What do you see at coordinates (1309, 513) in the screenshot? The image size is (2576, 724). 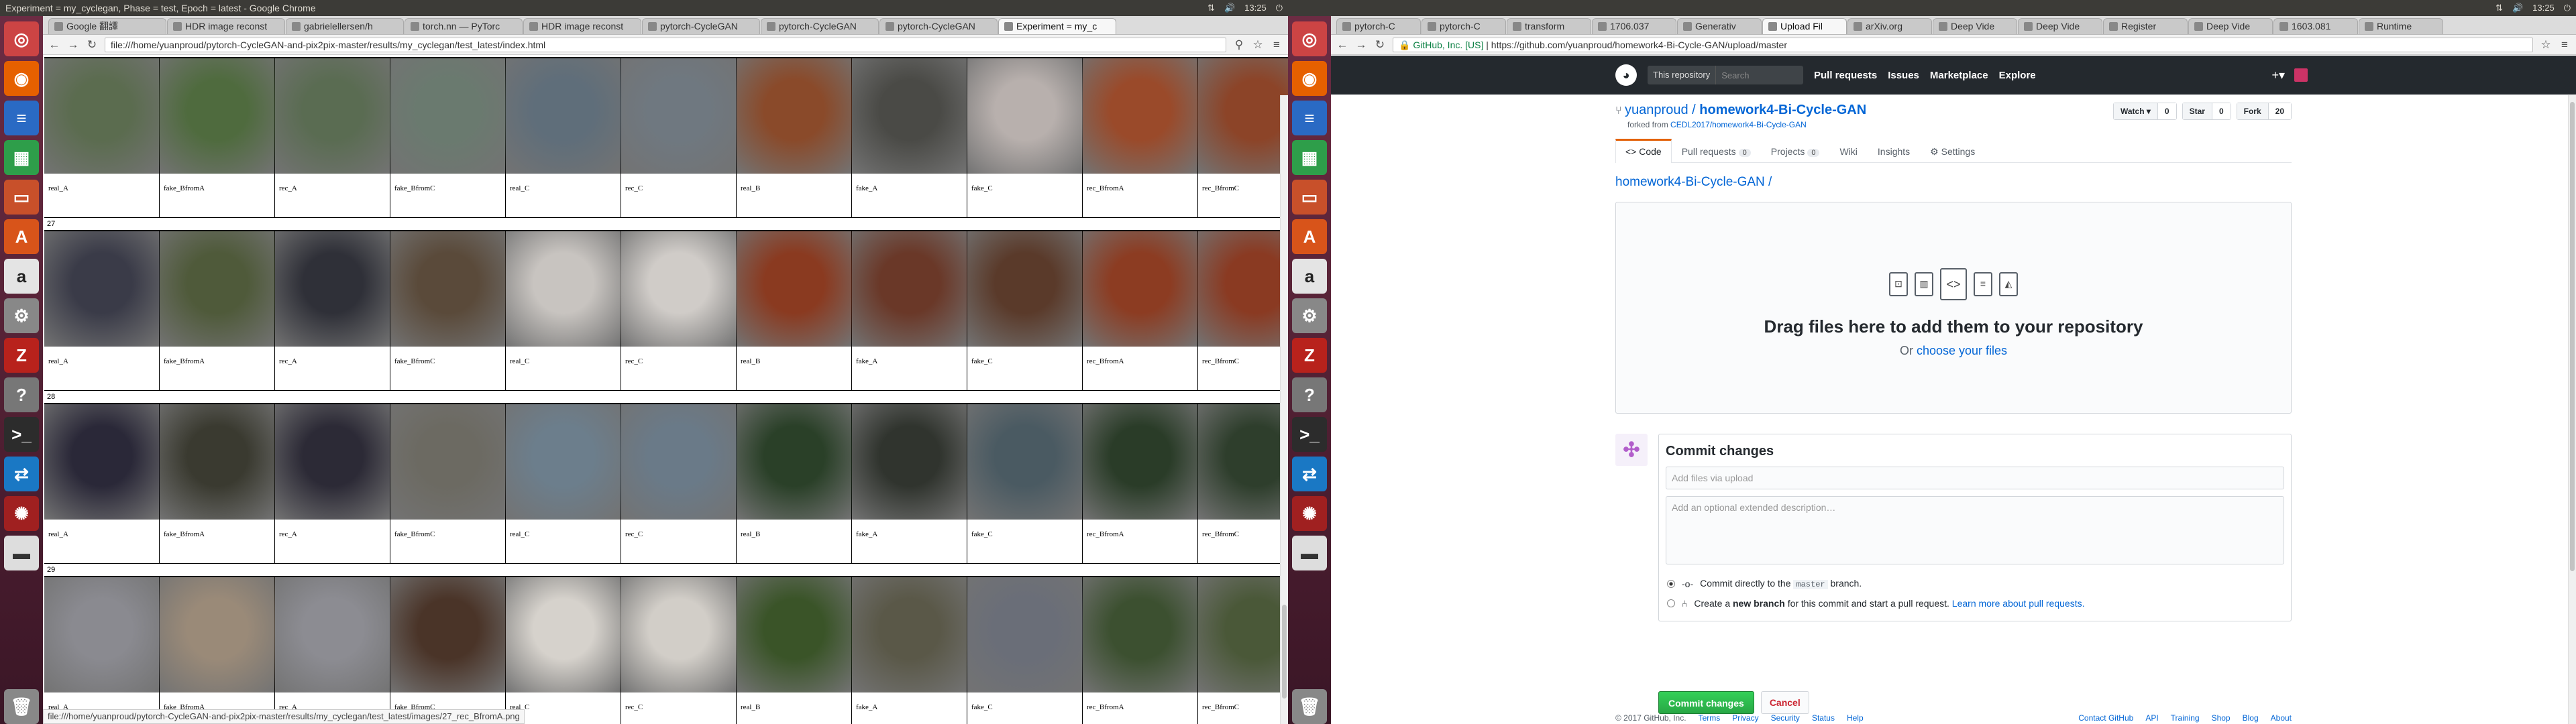 I see `unity-app-icon: ✺` at bounding box center [1309, 513].